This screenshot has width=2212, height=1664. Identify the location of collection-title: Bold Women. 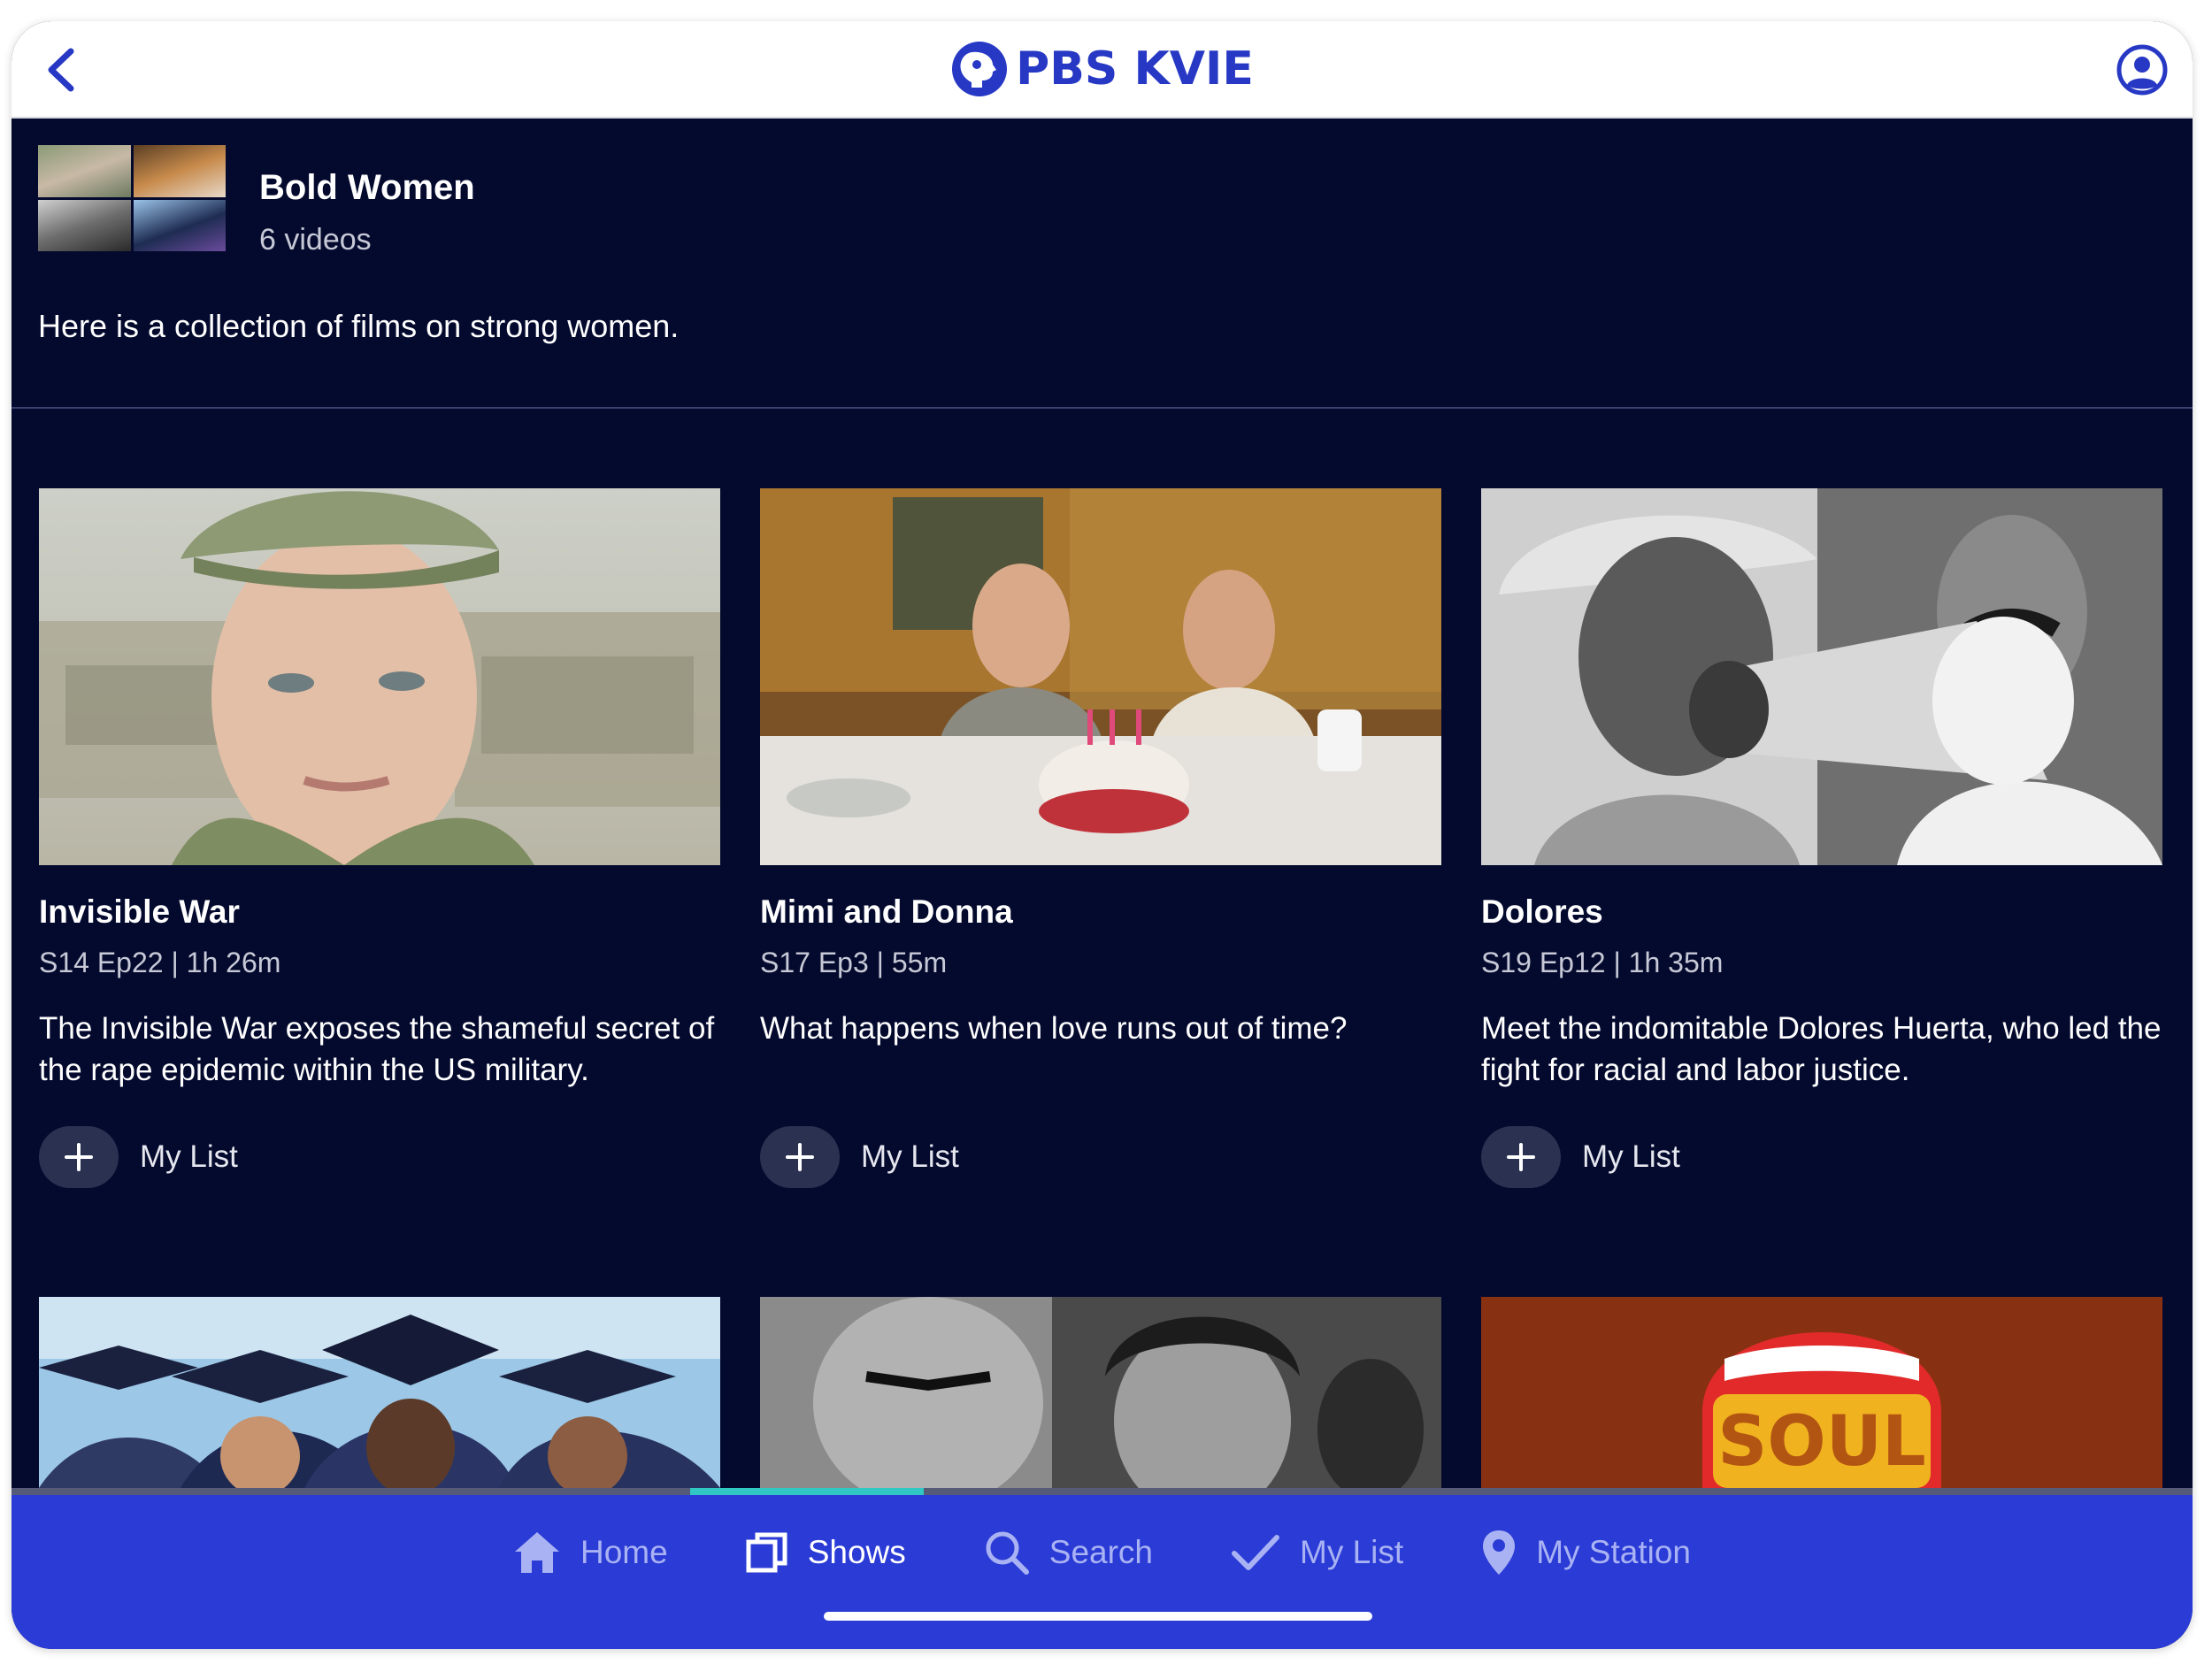
(367, 187).